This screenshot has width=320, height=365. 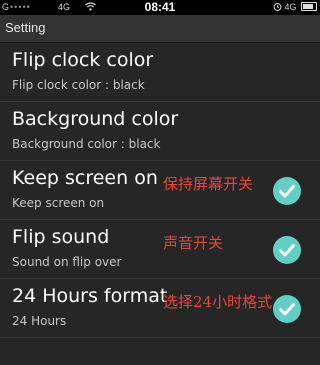 What do you see at coordinates (193, 243) in the screenshot?
I see `setting-note: 声音开关` at bounding box center [193, 243].